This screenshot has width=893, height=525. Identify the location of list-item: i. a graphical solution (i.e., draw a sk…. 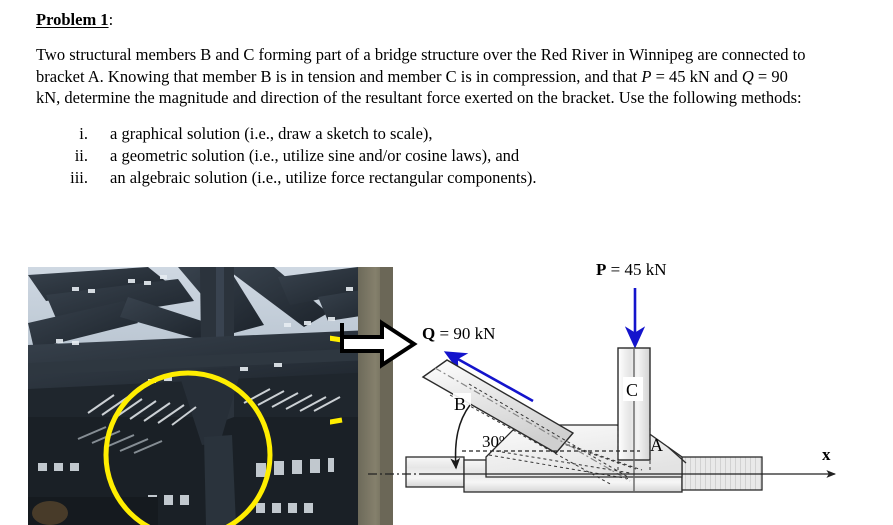
(436, 134).